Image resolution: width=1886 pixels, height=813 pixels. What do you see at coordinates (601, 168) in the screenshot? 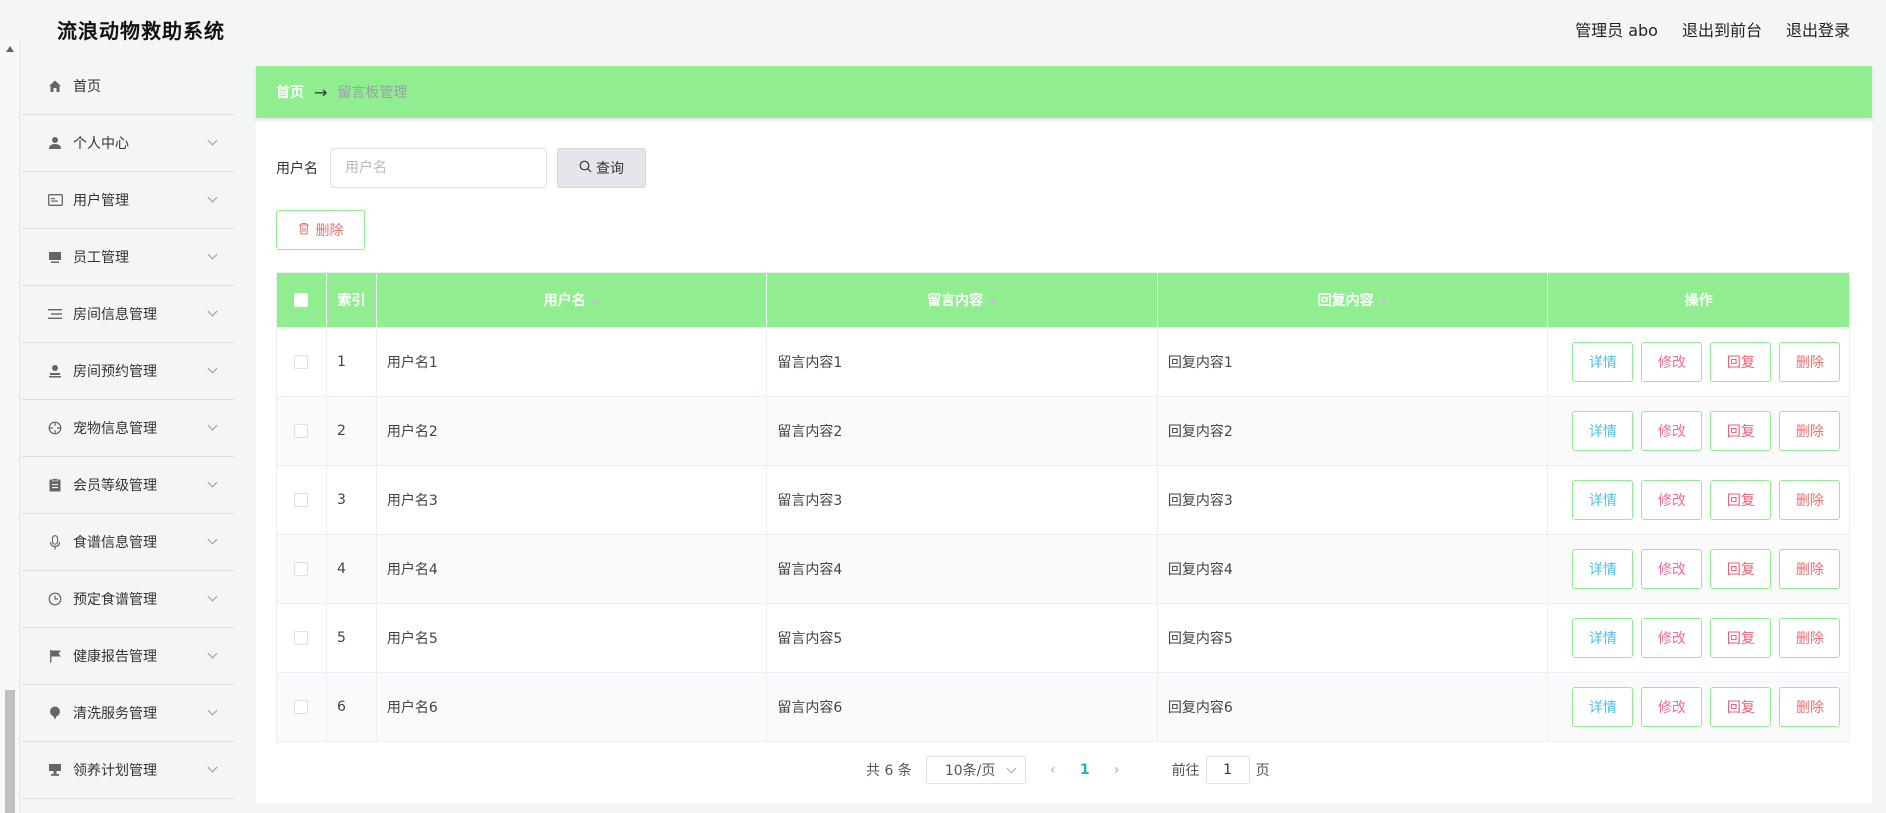
I see `search-button: 查询` at bounding box center [601, 168].